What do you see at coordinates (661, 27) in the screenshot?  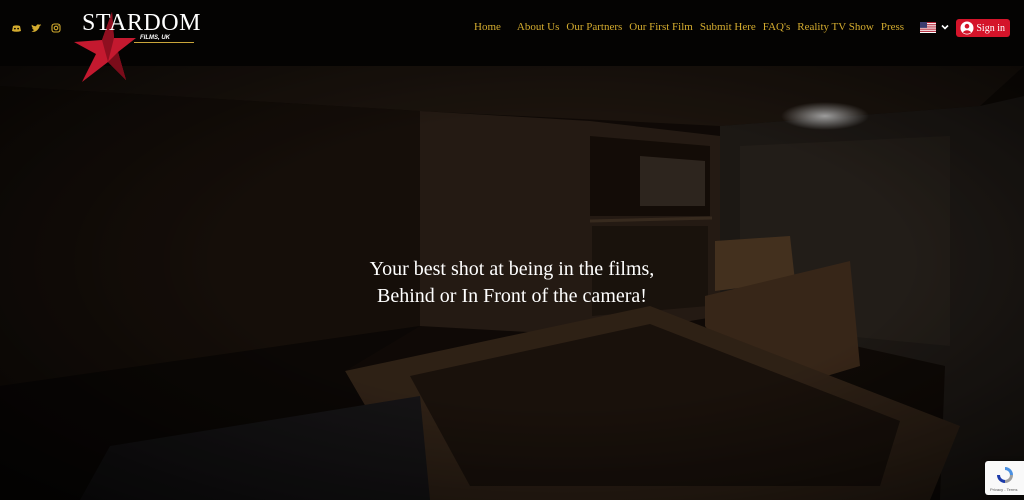 I see `nav-our-first-film: Our First Film` at bounding box center [661, 27].